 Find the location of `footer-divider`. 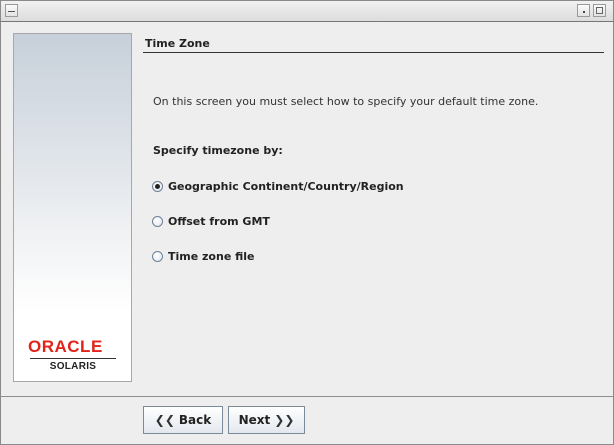

footer-divider is located at coordinates (307, 396).